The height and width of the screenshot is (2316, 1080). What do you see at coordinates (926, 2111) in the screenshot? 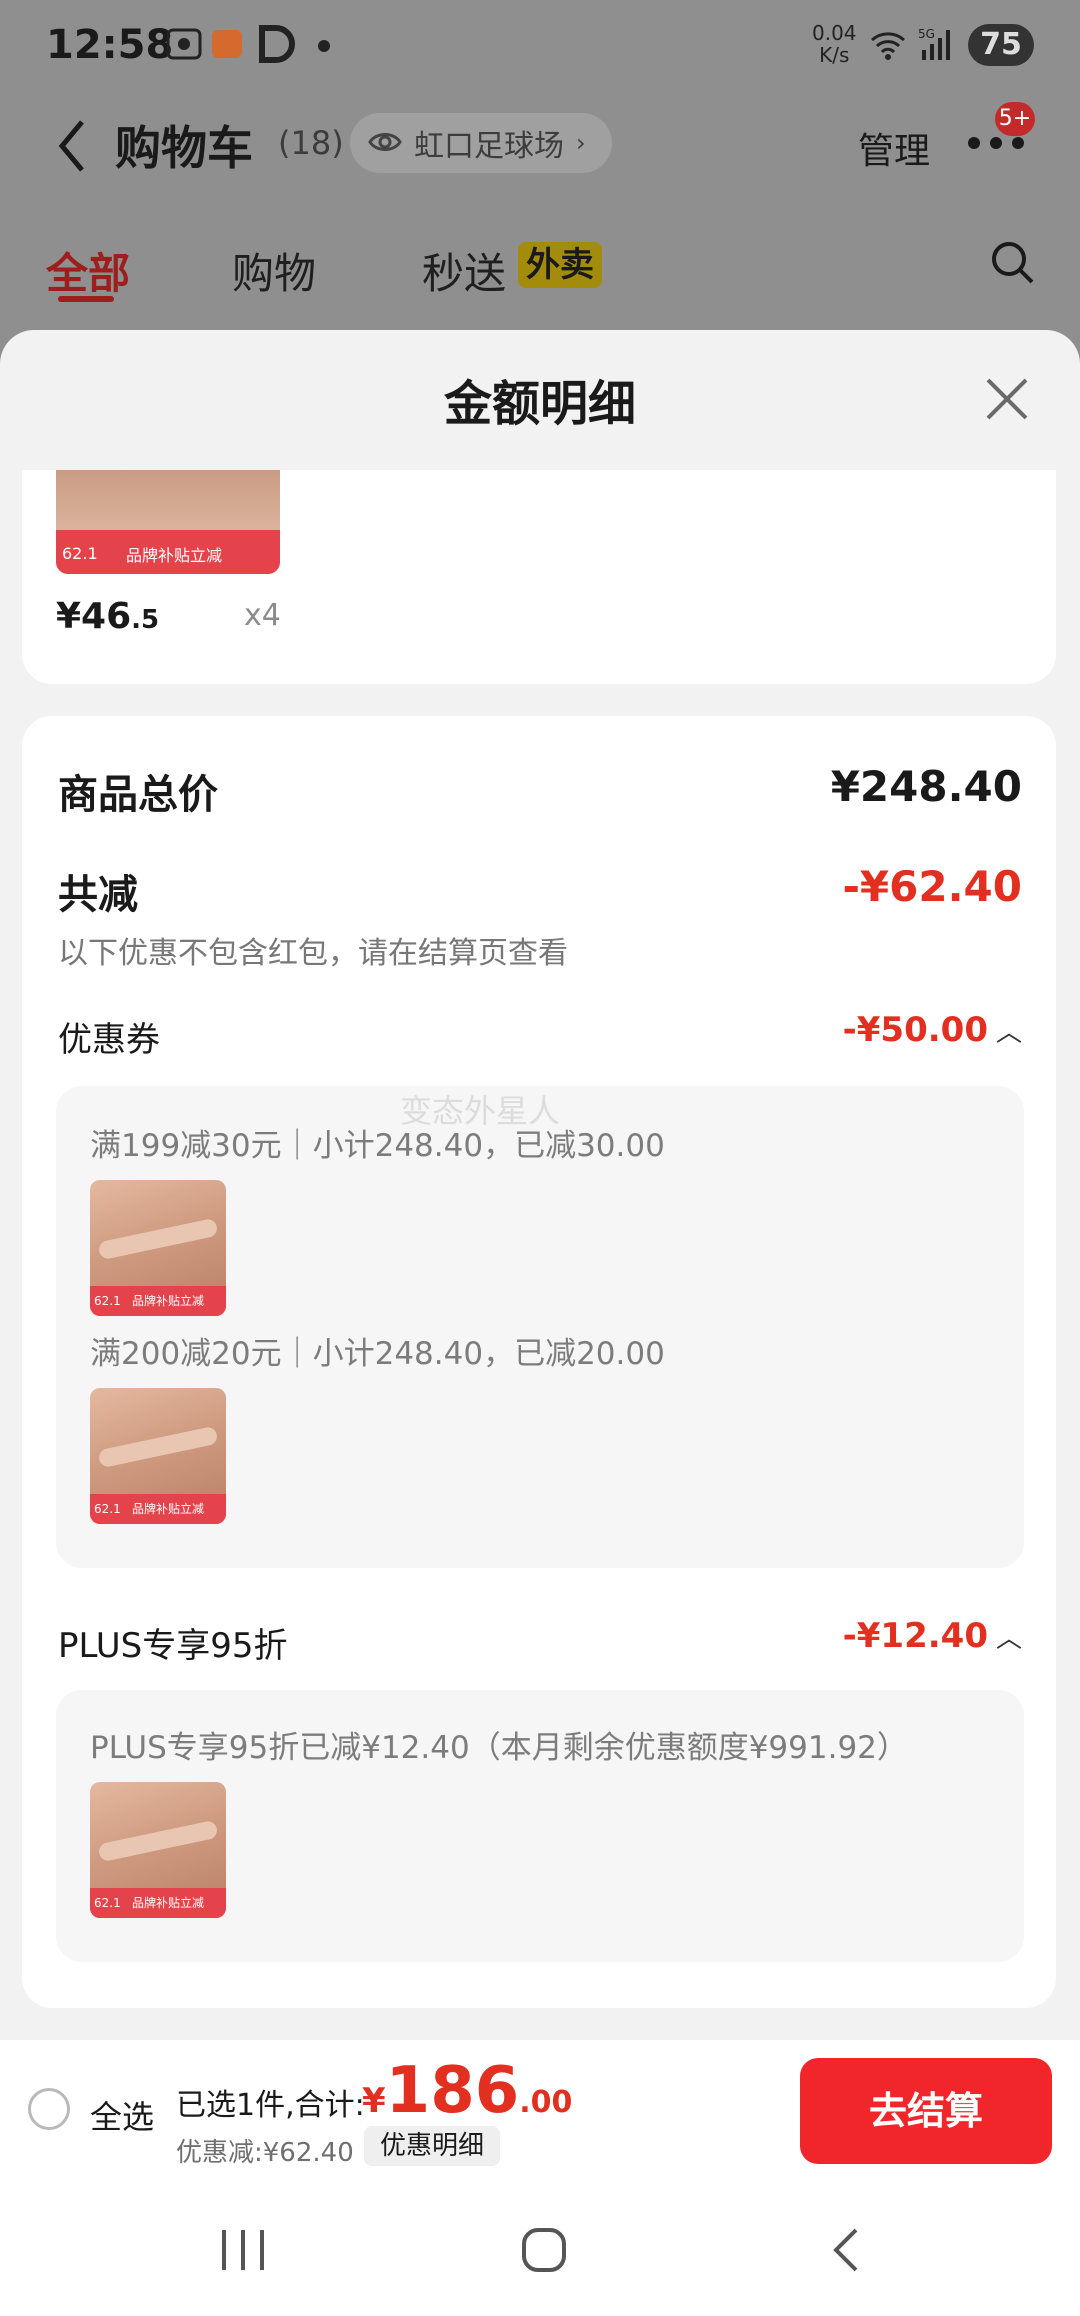
I see `checkout-button: 去结算` at bounding box center [926, 2111].